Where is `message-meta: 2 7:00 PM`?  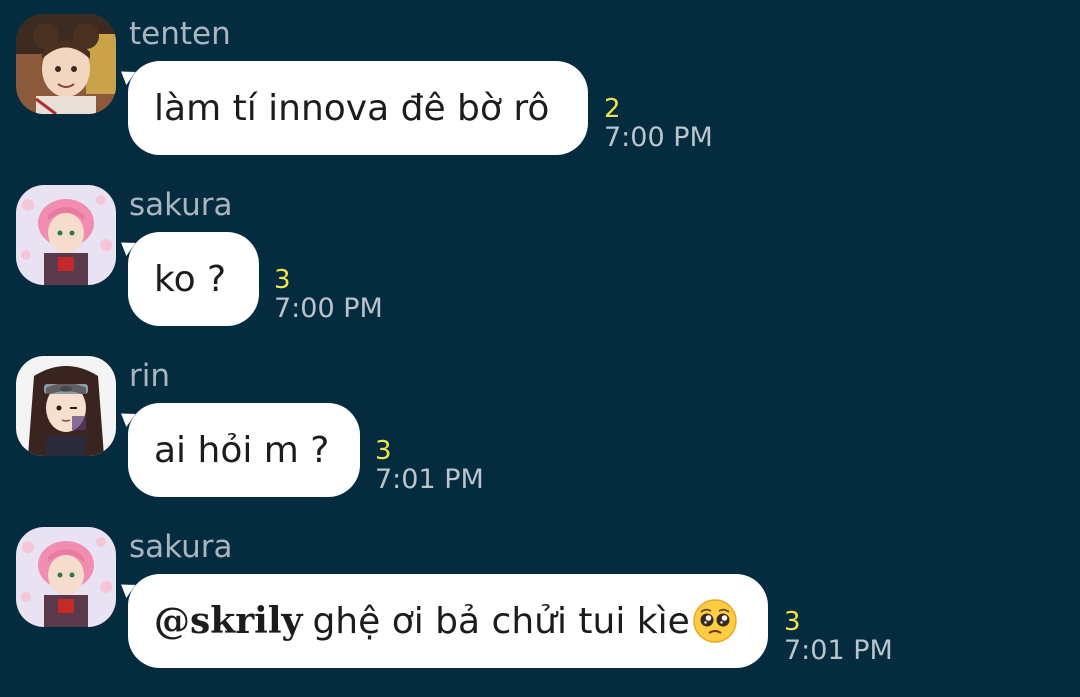 message-meta: 2 7:00 PM is located at coordinates (658, 125).